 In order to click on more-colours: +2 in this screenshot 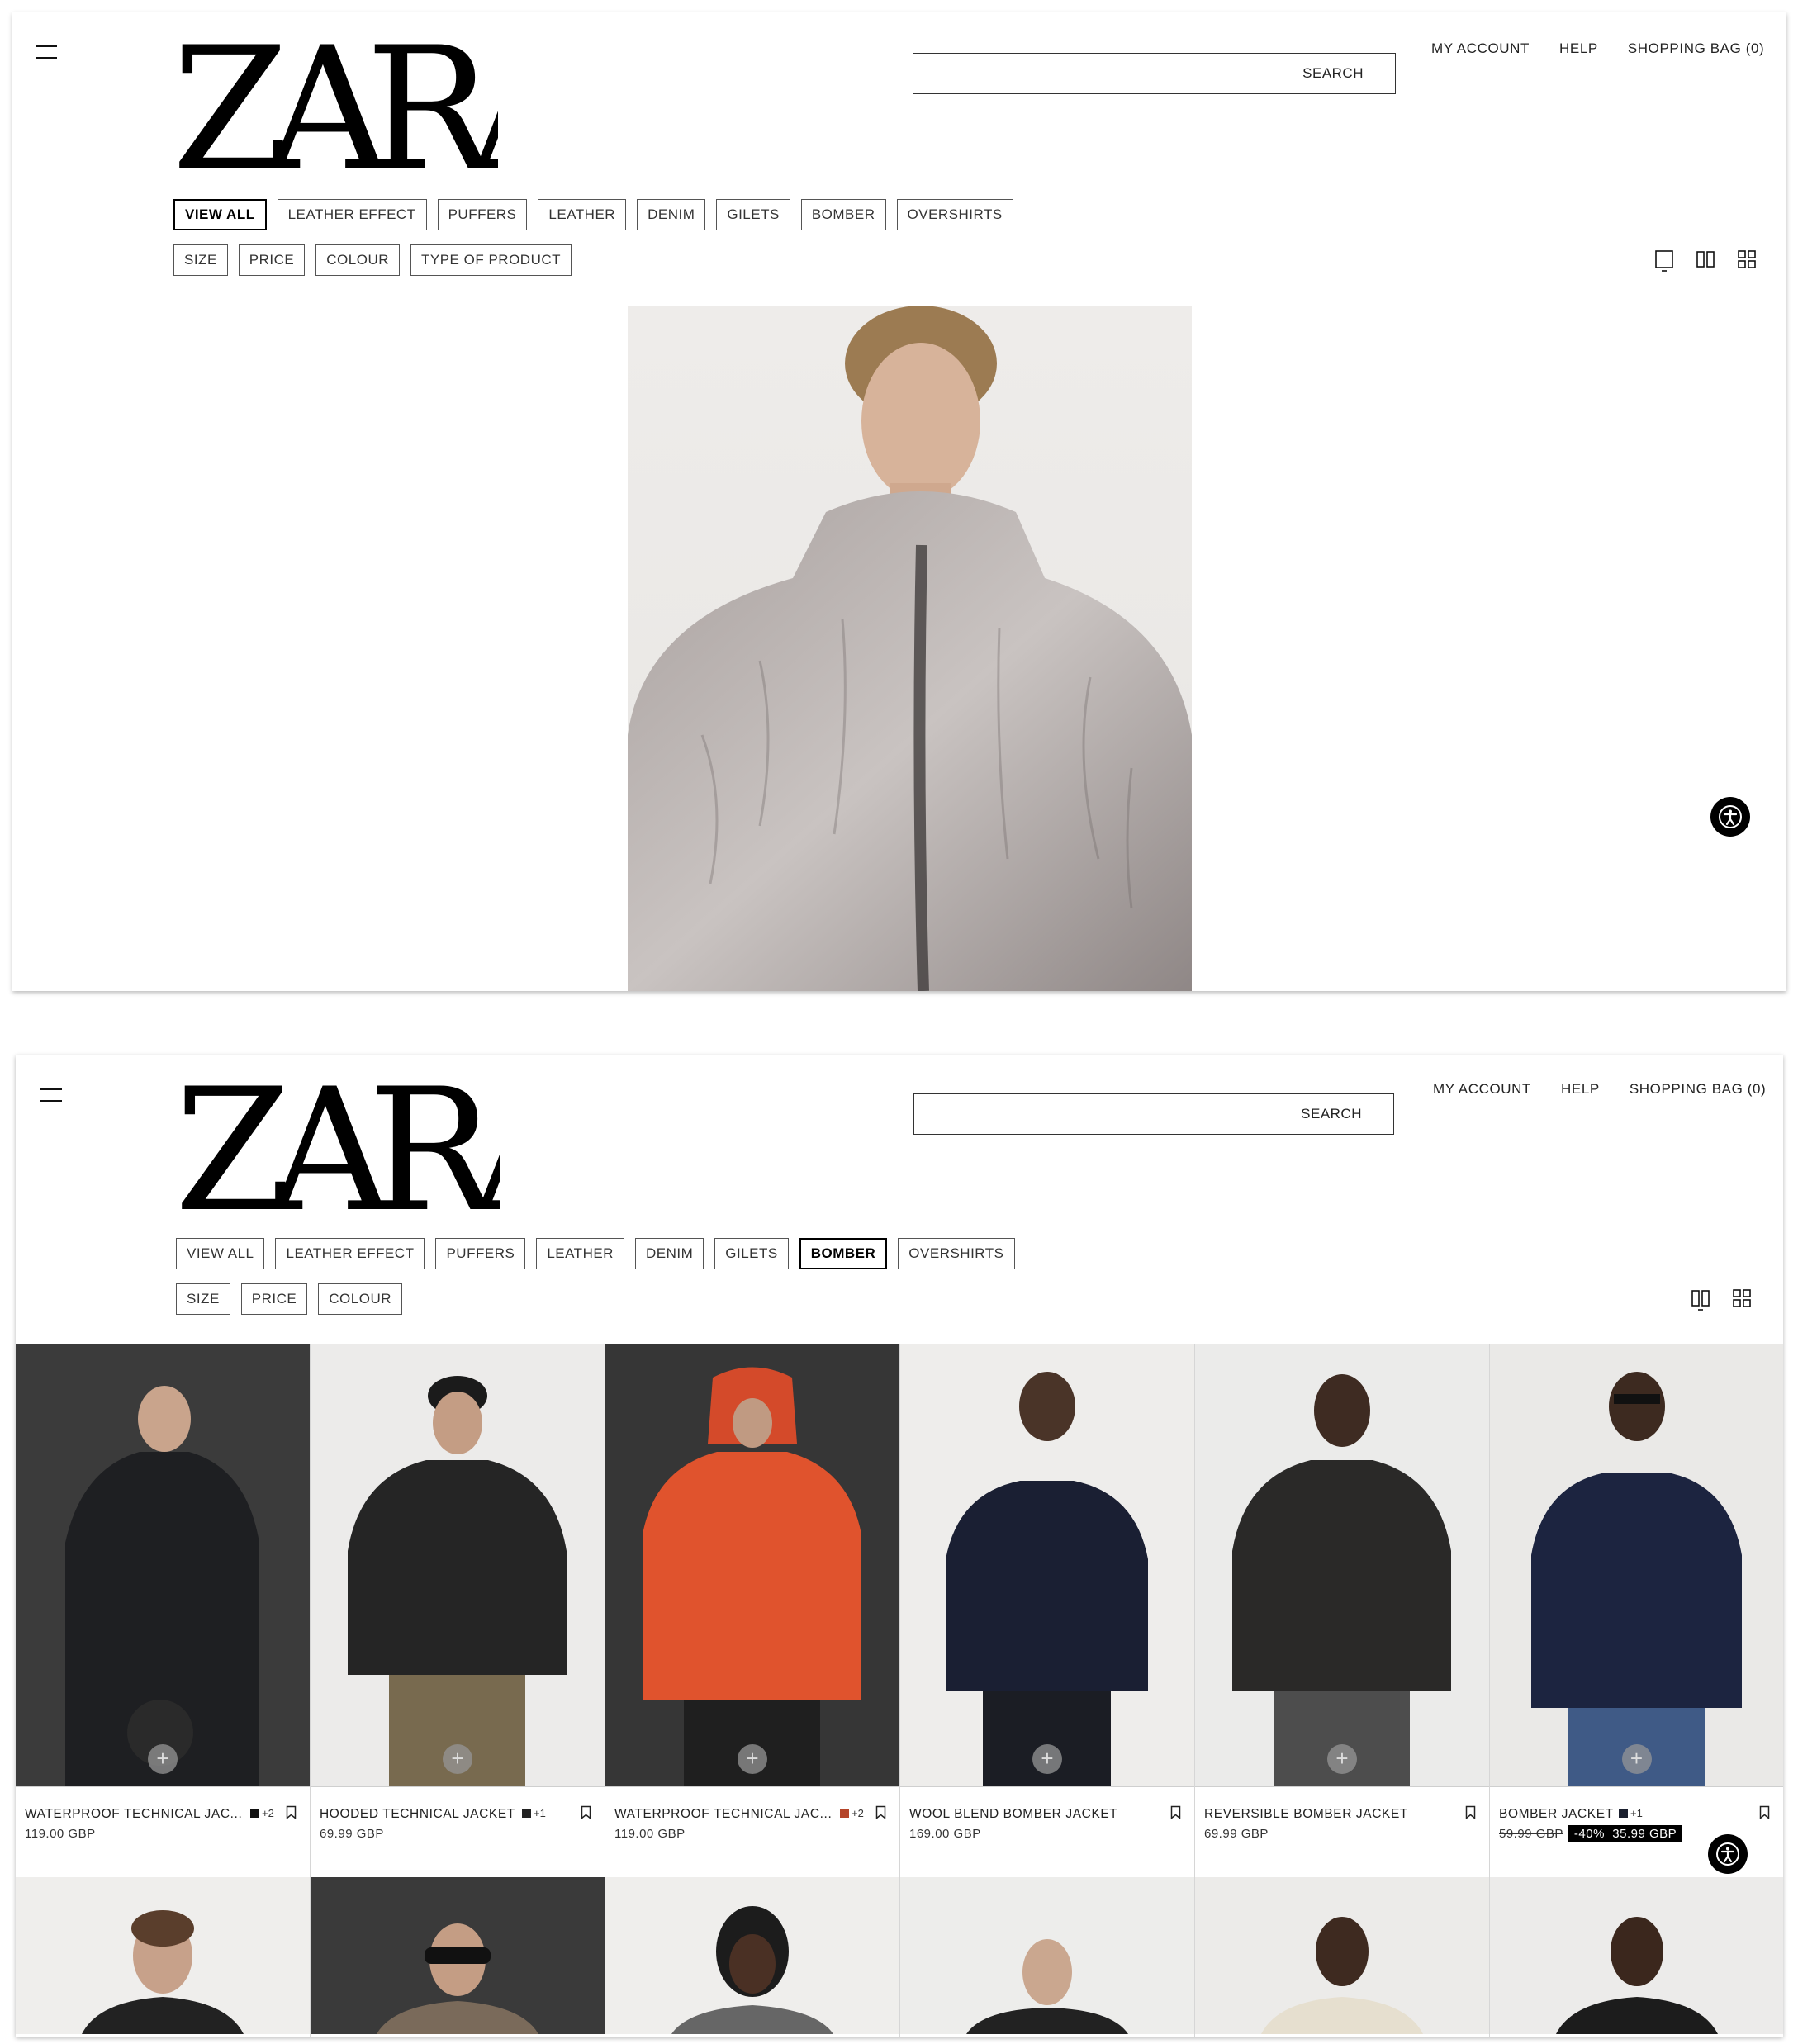, I will do `click(268, 1813)`.